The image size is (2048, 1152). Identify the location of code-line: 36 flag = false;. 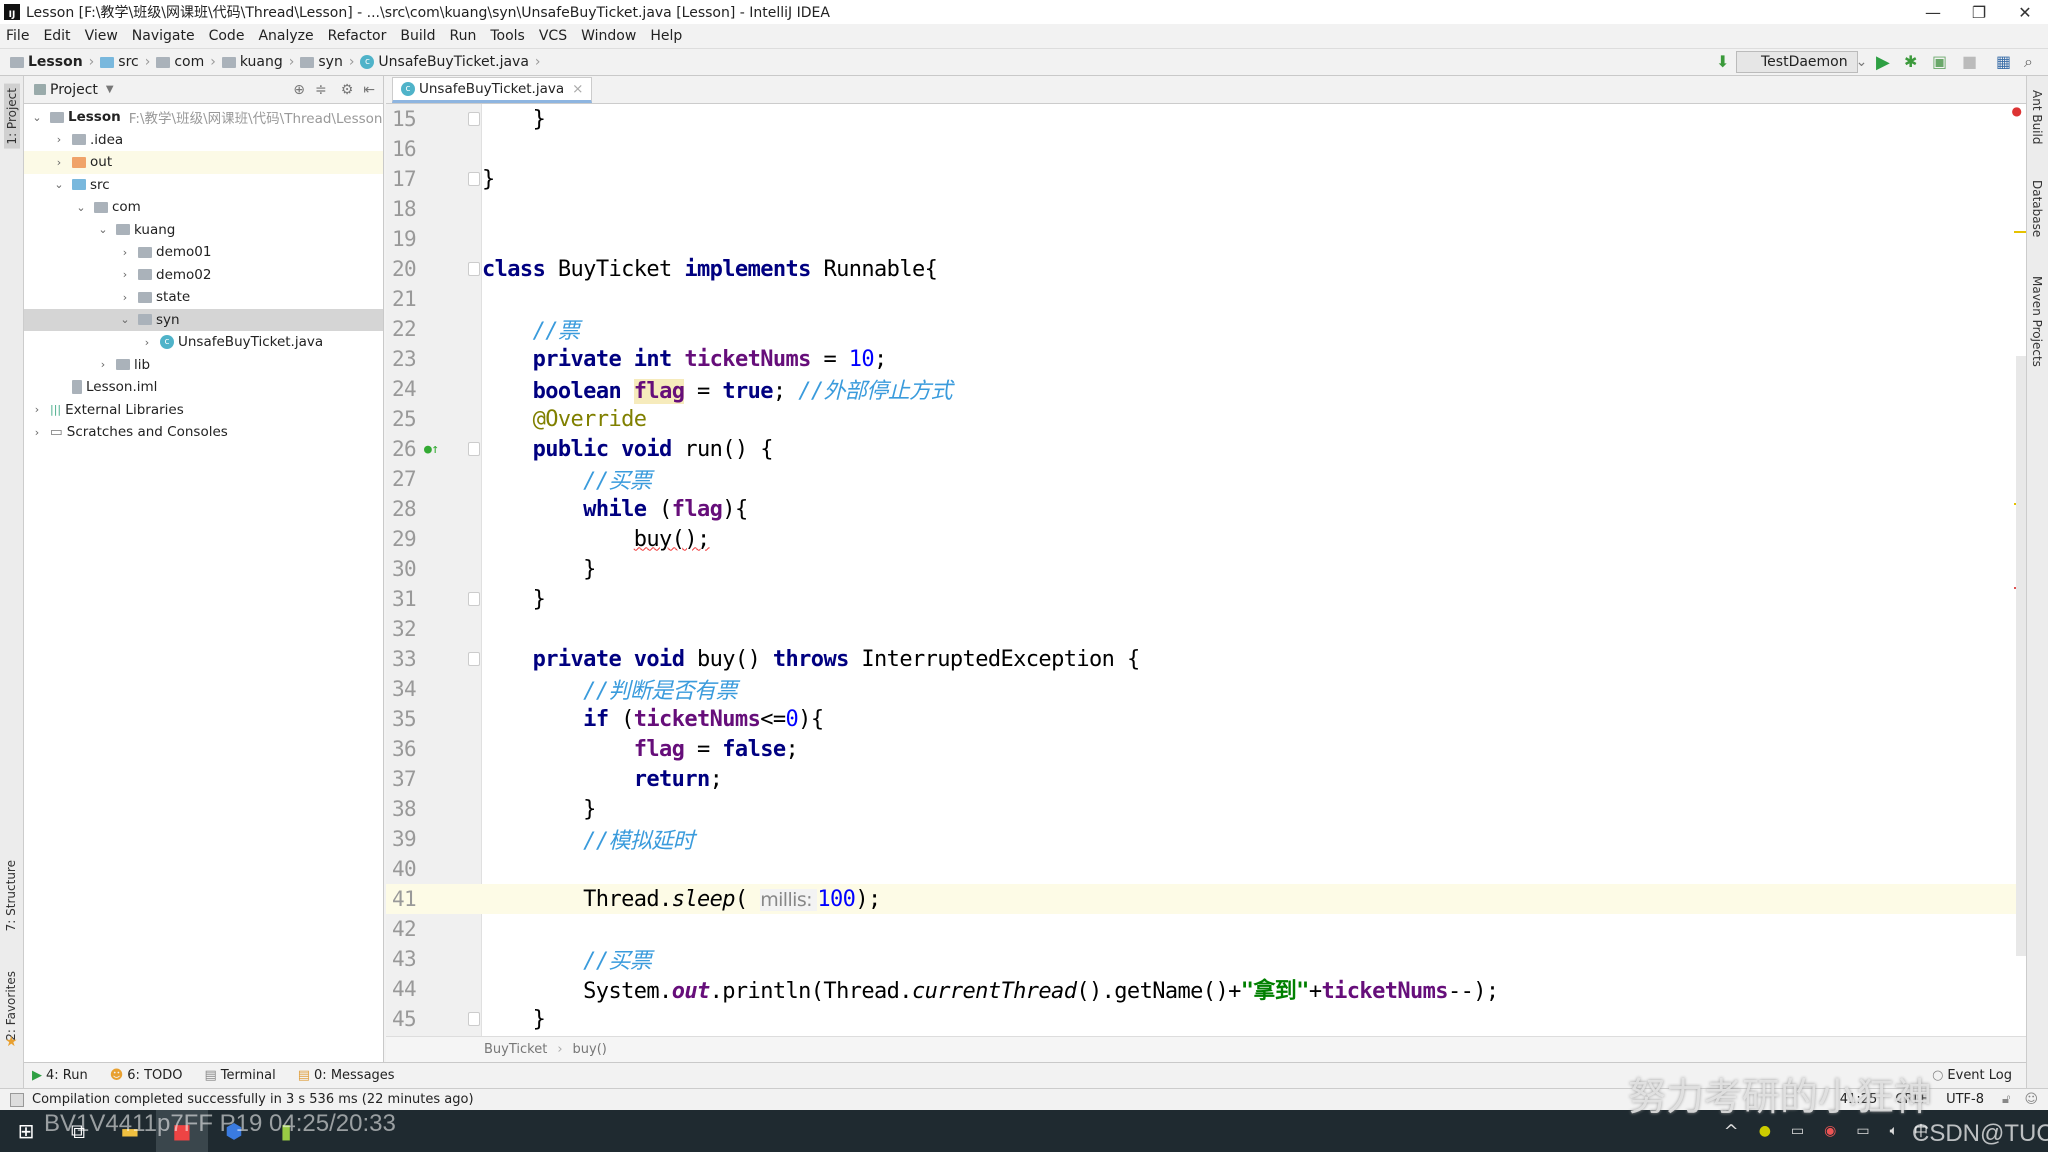
(1206, 749).